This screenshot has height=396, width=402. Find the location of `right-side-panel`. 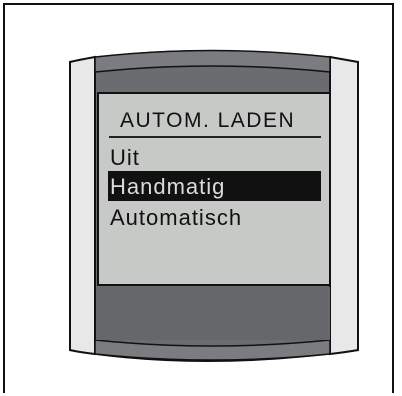

right-side-panel is located at coordinates (344, 205).